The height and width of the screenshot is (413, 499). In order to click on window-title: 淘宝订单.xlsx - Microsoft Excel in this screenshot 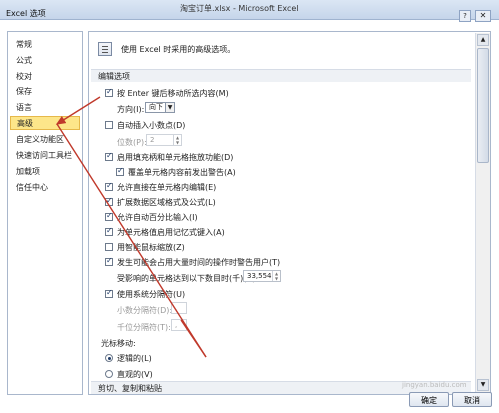, I will do `click(239, 8)`.